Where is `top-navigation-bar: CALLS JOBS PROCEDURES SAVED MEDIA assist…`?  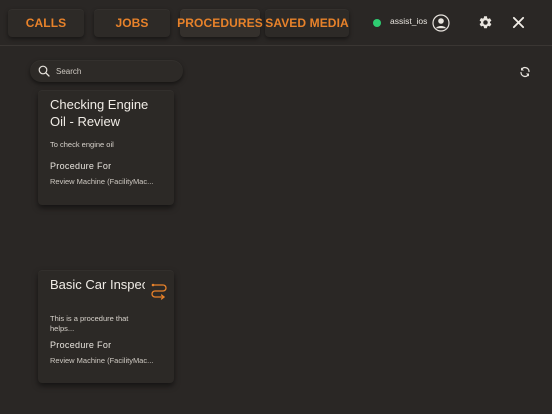 top-navigation-bar: CALLS JOBS PROCEDURES SAVED MEDIA assist… is located at coordinates (276, 23).